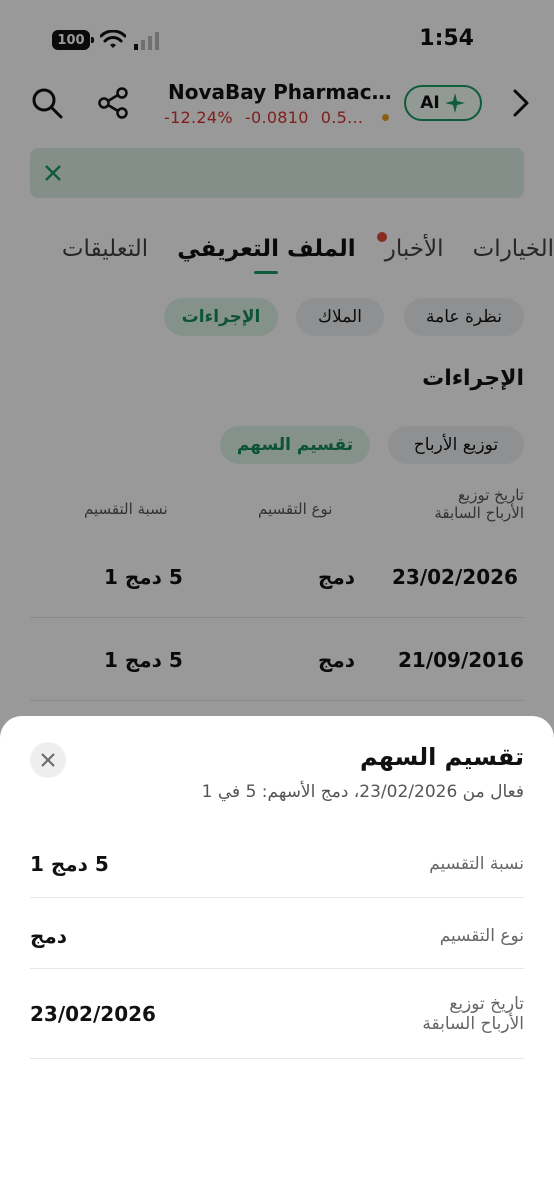 This screenshot has width=554, height=1200. Describe the element at coordinates (476, 864) in the screenshot. I see `item-label-ratio: نسبة التقسيم` at that location.